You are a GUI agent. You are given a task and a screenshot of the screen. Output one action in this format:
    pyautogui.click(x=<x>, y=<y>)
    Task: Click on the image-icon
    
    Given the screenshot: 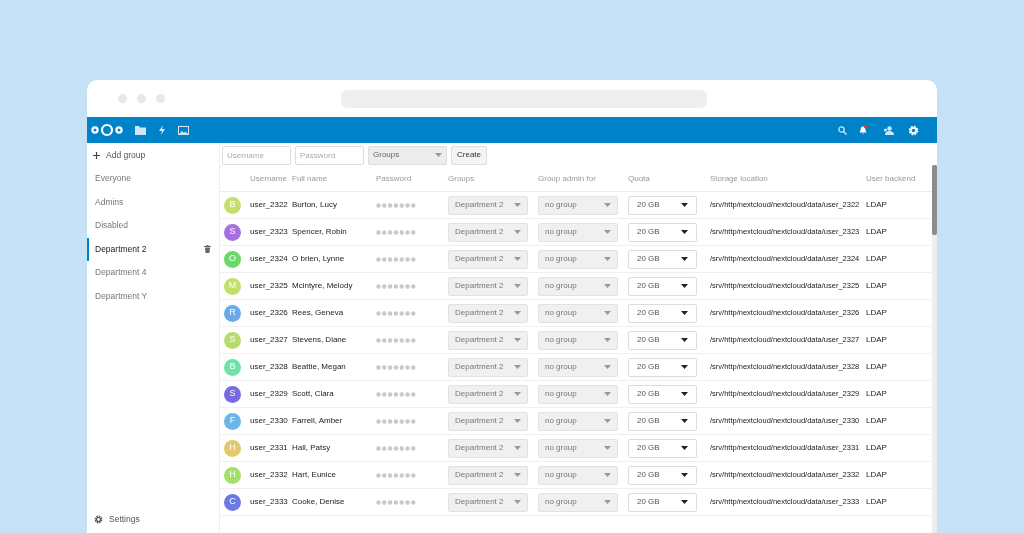 What is the action you would take?
    pyautogui.click(x=183, y=130)
    